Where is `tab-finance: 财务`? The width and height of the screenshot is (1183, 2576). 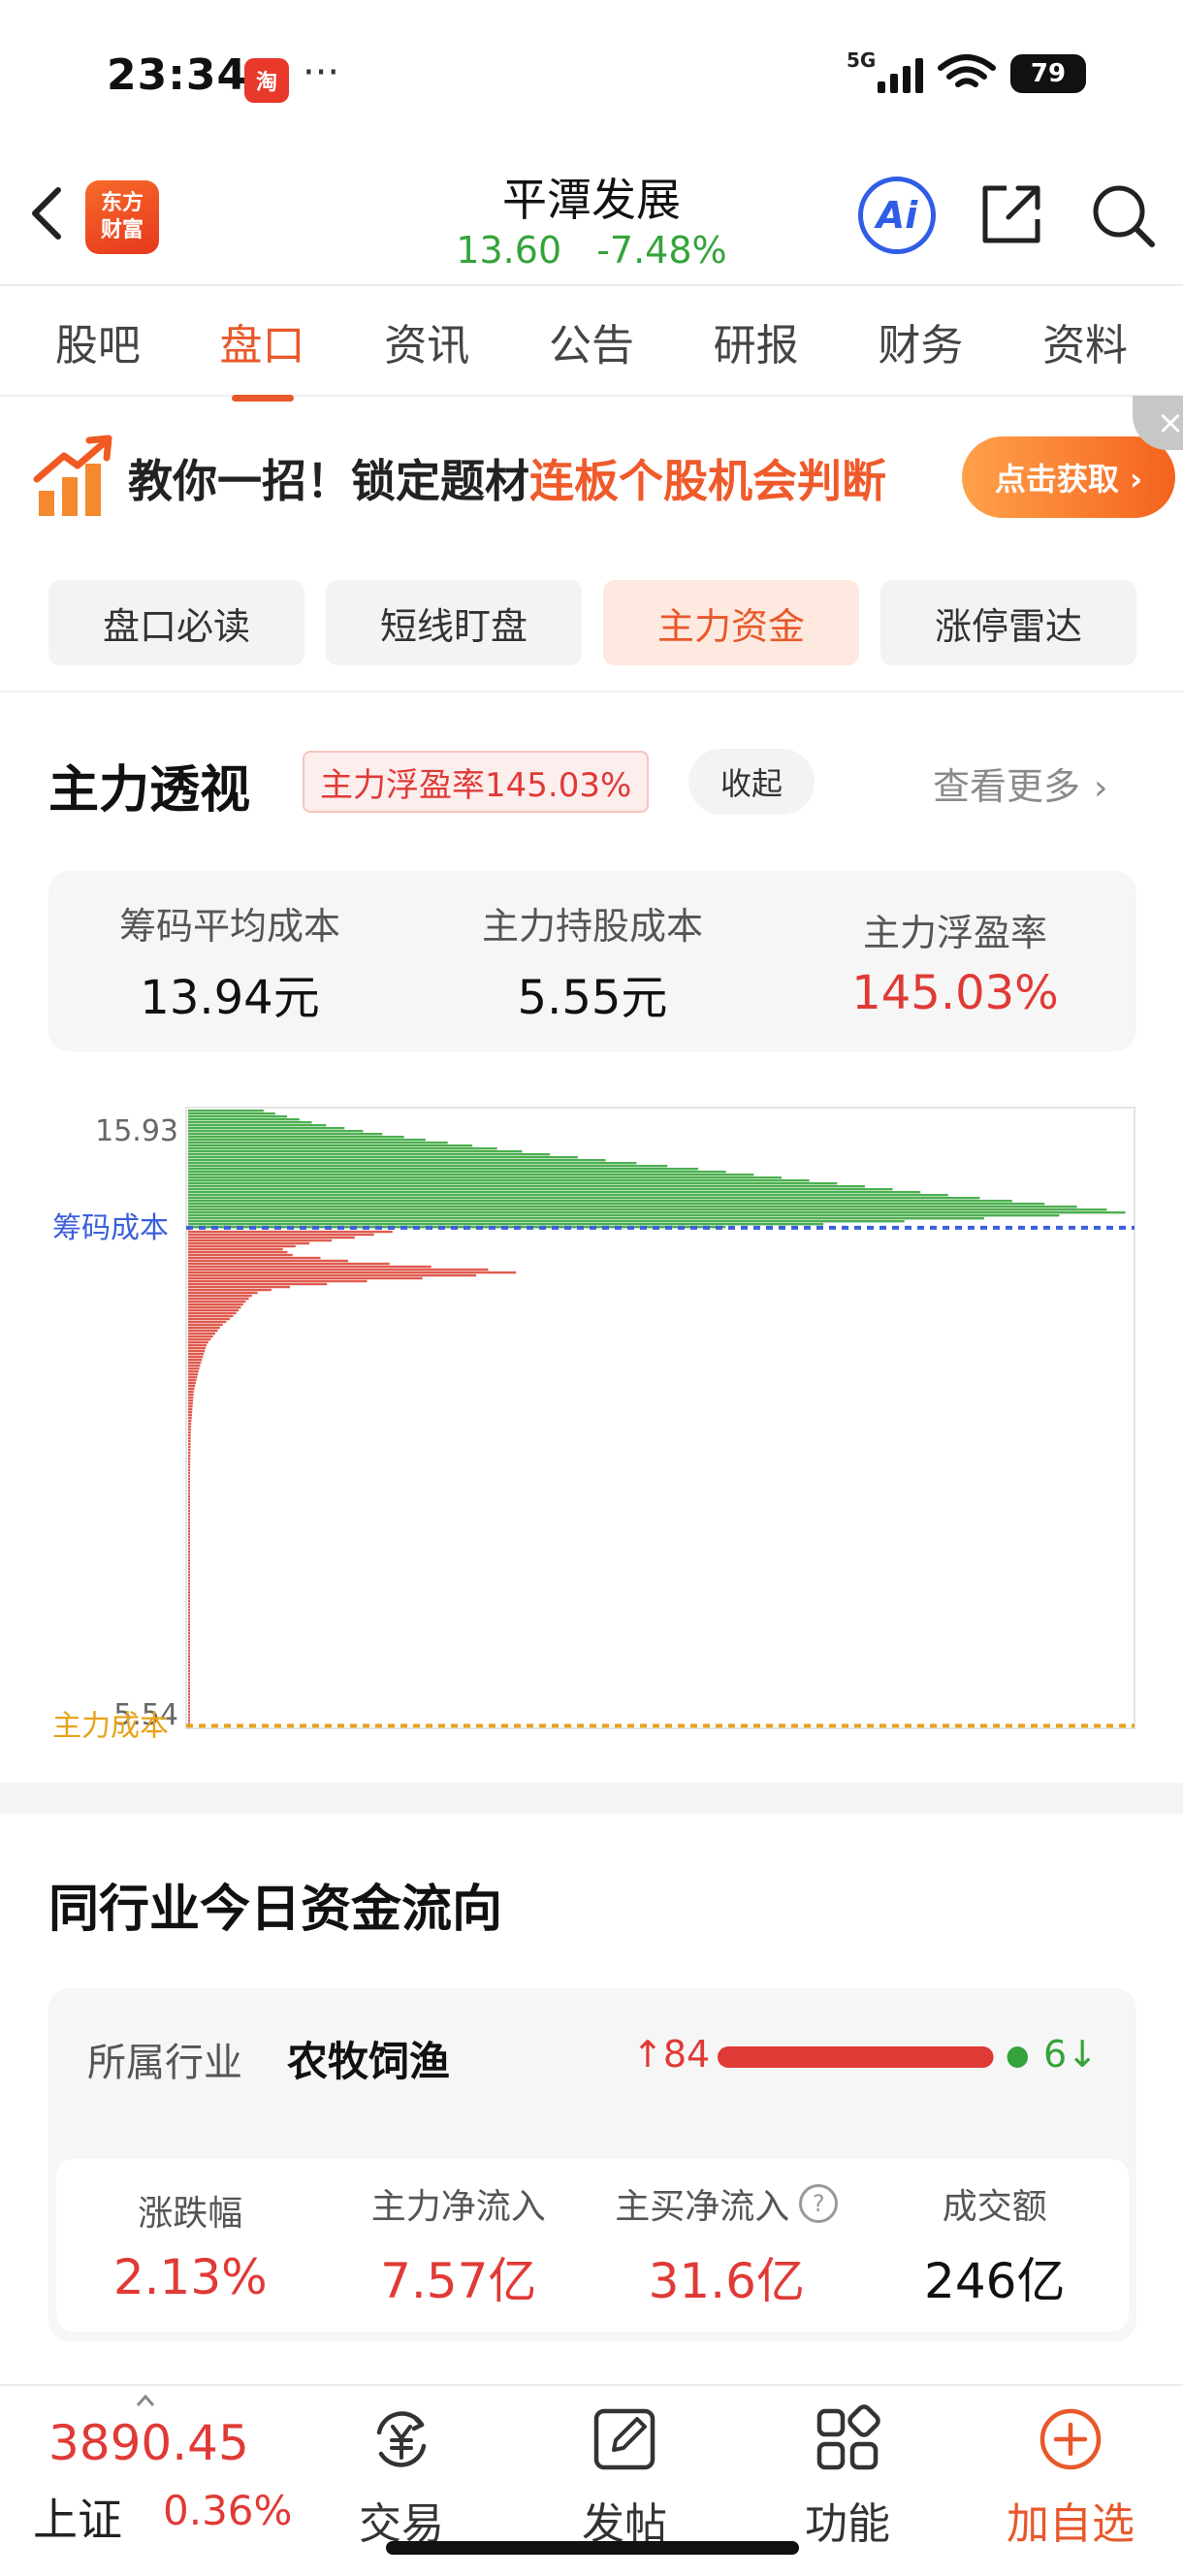 tab-finance: 财务 is located at coordinates (920, 341).